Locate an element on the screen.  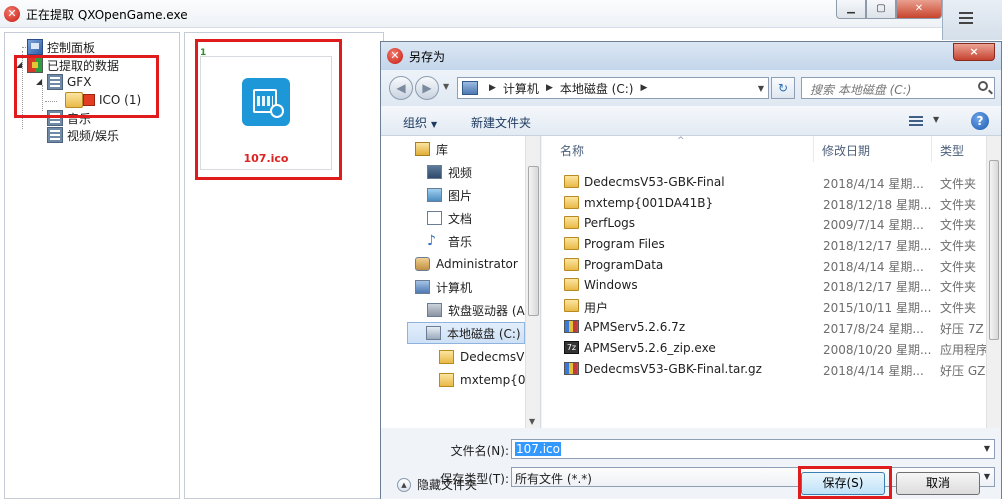
computer-icon is located at coordinates (470, 88).